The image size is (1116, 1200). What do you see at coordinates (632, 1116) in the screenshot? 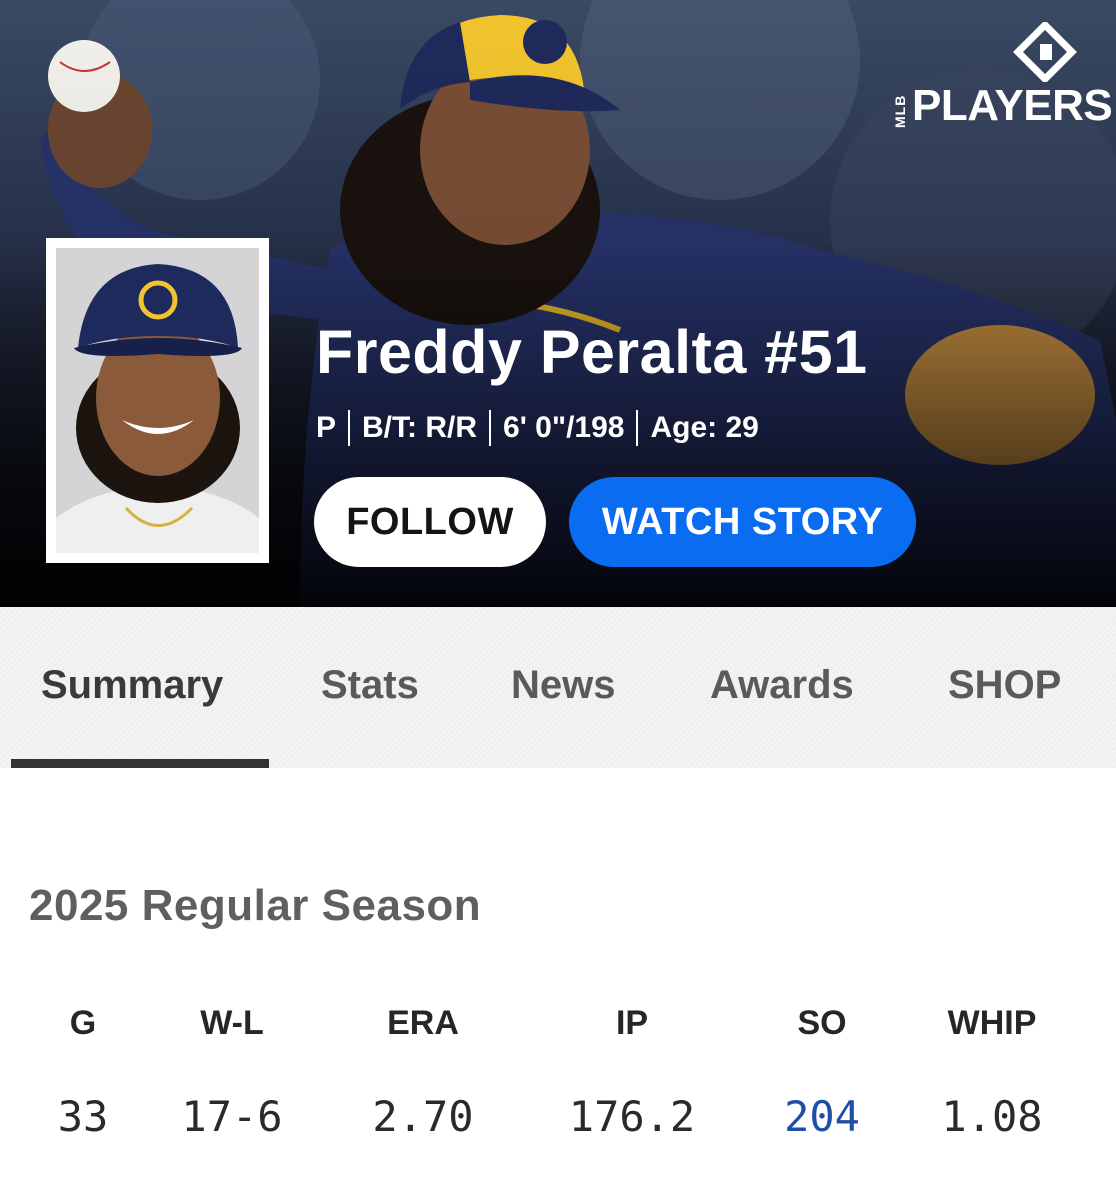
I see `stat-value: 176.2` at bounding box center [632, 1116].